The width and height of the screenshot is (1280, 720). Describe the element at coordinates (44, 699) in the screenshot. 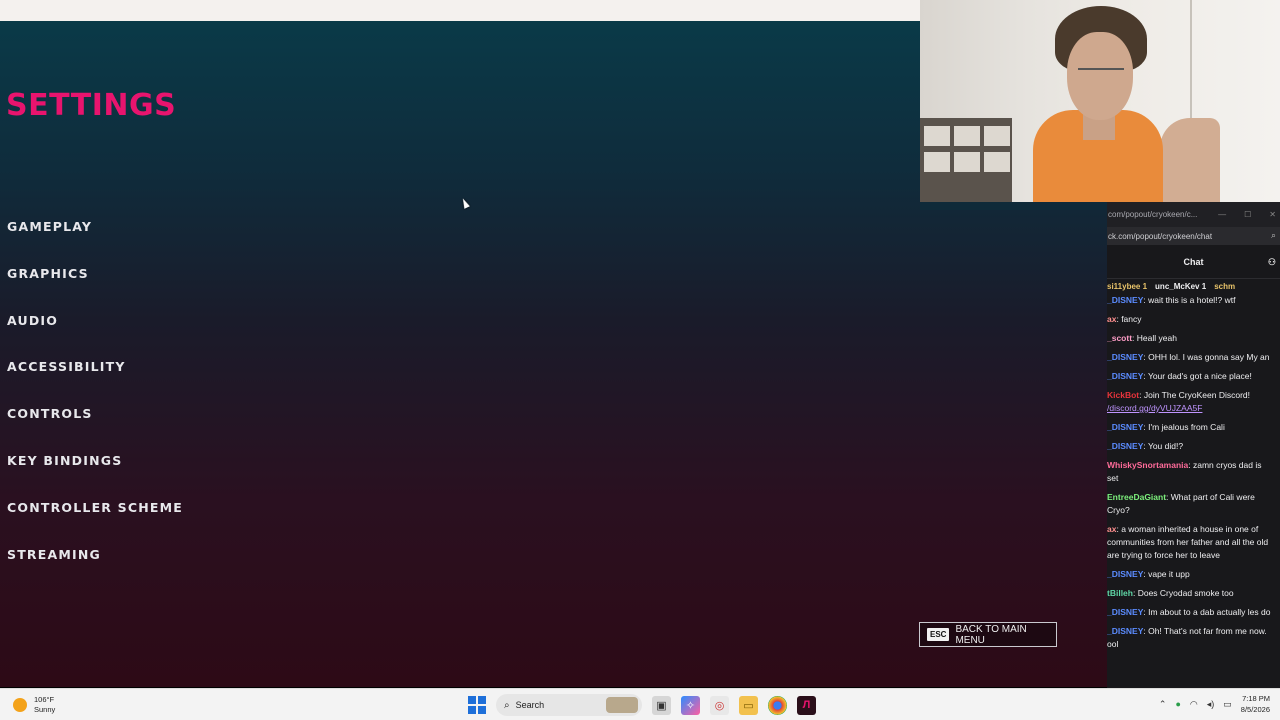

I see `weather-temp: 106°F` at that location.